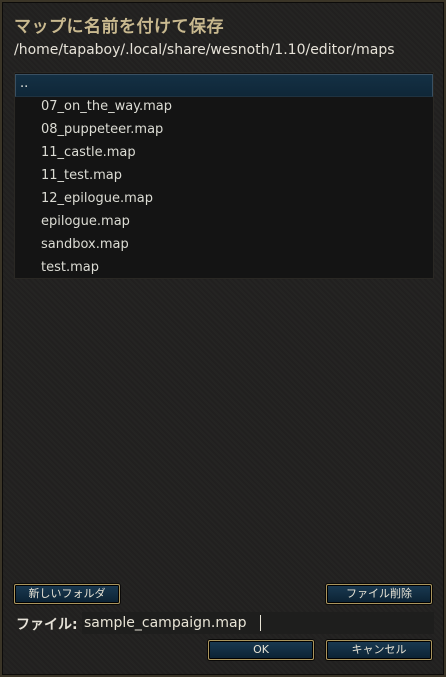 The width and height of the screenshot is (446, 677). What do you see at coordinates (97, 198) in the screenshot?
I see `list-item-label: 12_epilogue.map` at bounding box center [97, 198].